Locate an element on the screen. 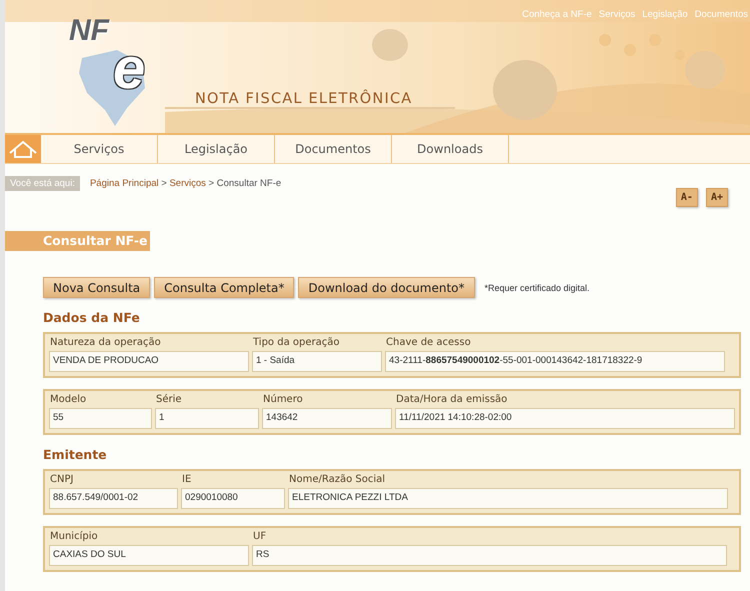 This screenshot has height=591, width=750. logo-text: e is located at coordinates (129, 69).